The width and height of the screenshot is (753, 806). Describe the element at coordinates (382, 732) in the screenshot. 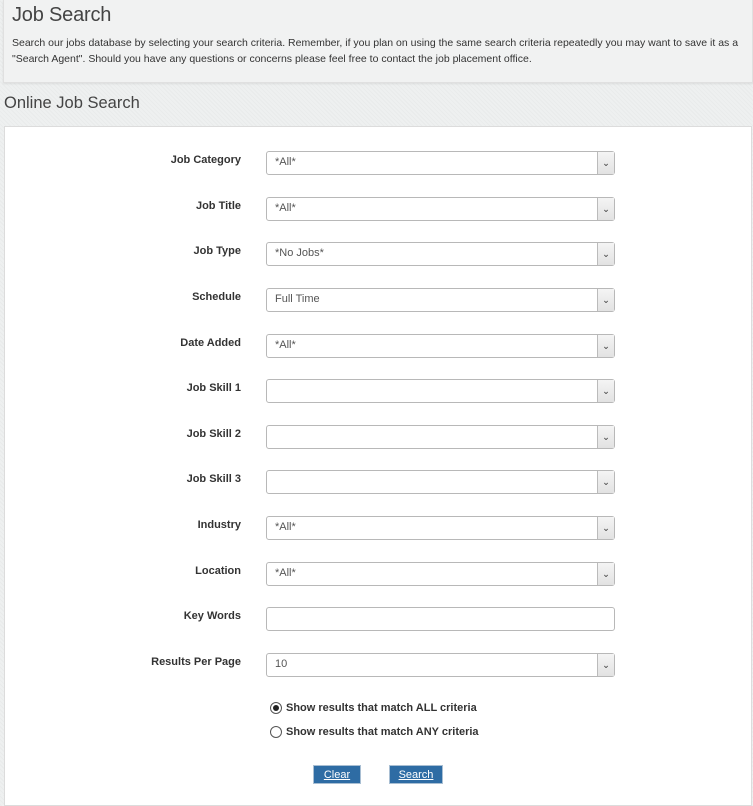

I see `match-any-label: Show results that match ANY criteria` at that location.